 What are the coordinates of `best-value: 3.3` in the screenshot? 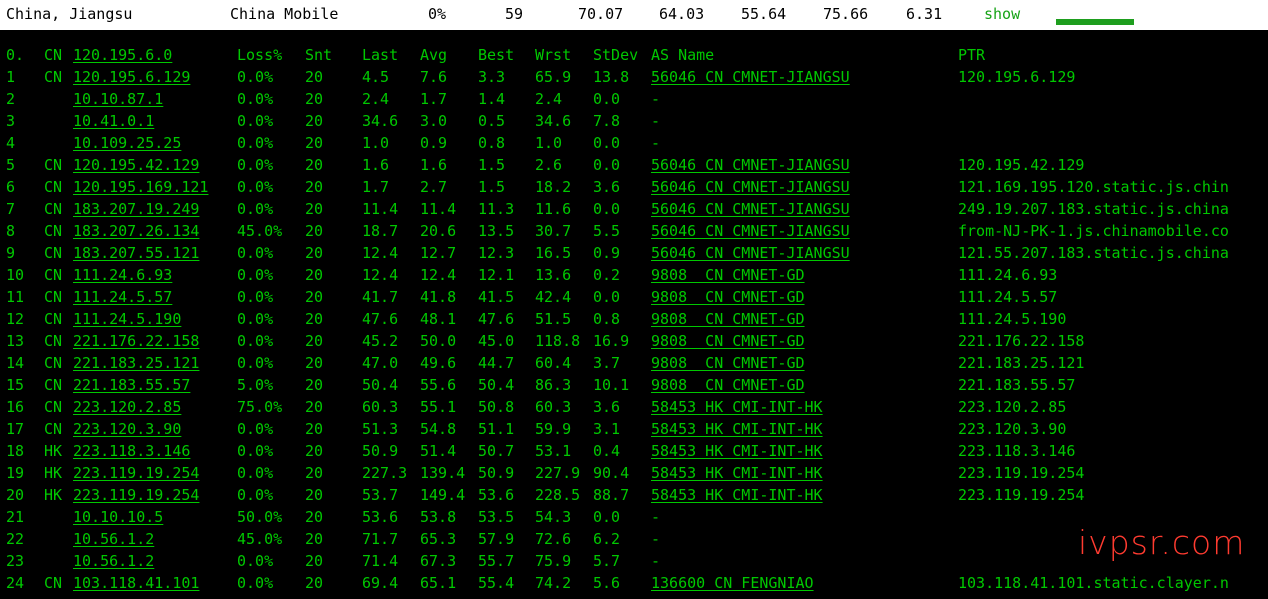 It's located at (492, 77).